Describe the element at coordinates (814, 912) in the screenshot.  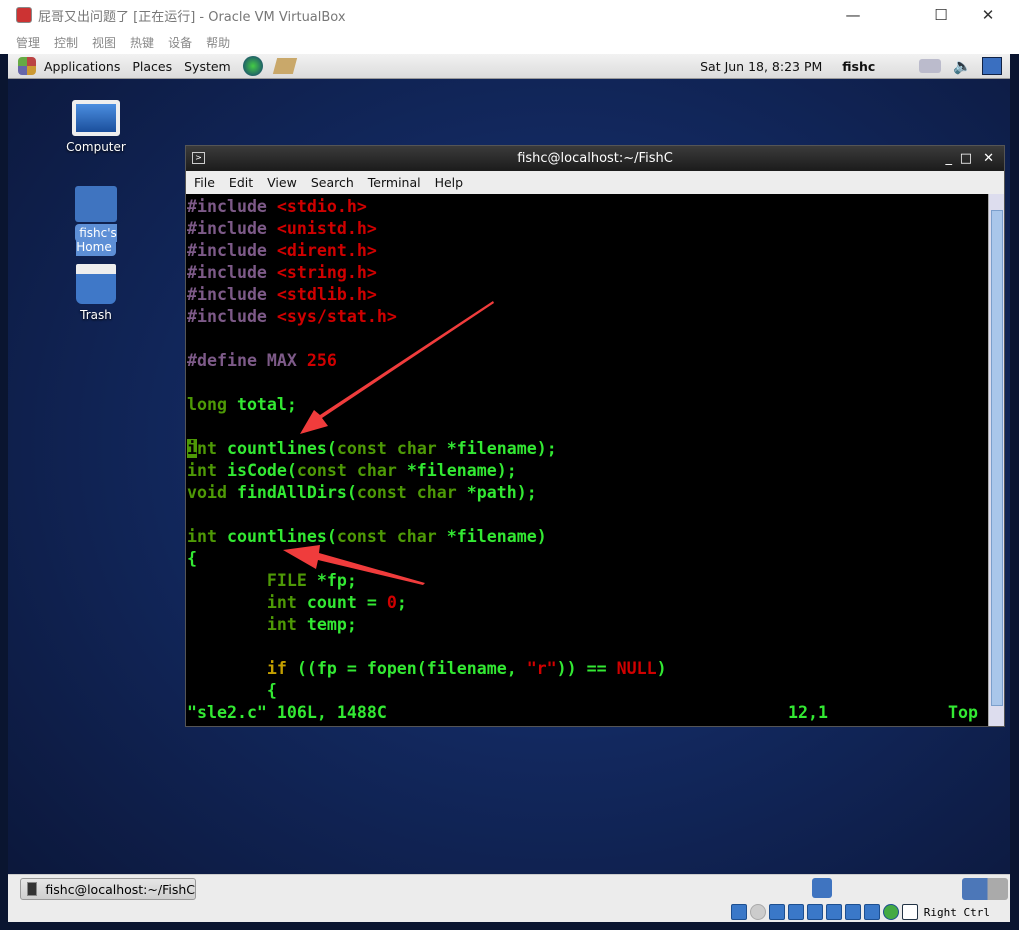
I see `shared-folders-icon` at that location.